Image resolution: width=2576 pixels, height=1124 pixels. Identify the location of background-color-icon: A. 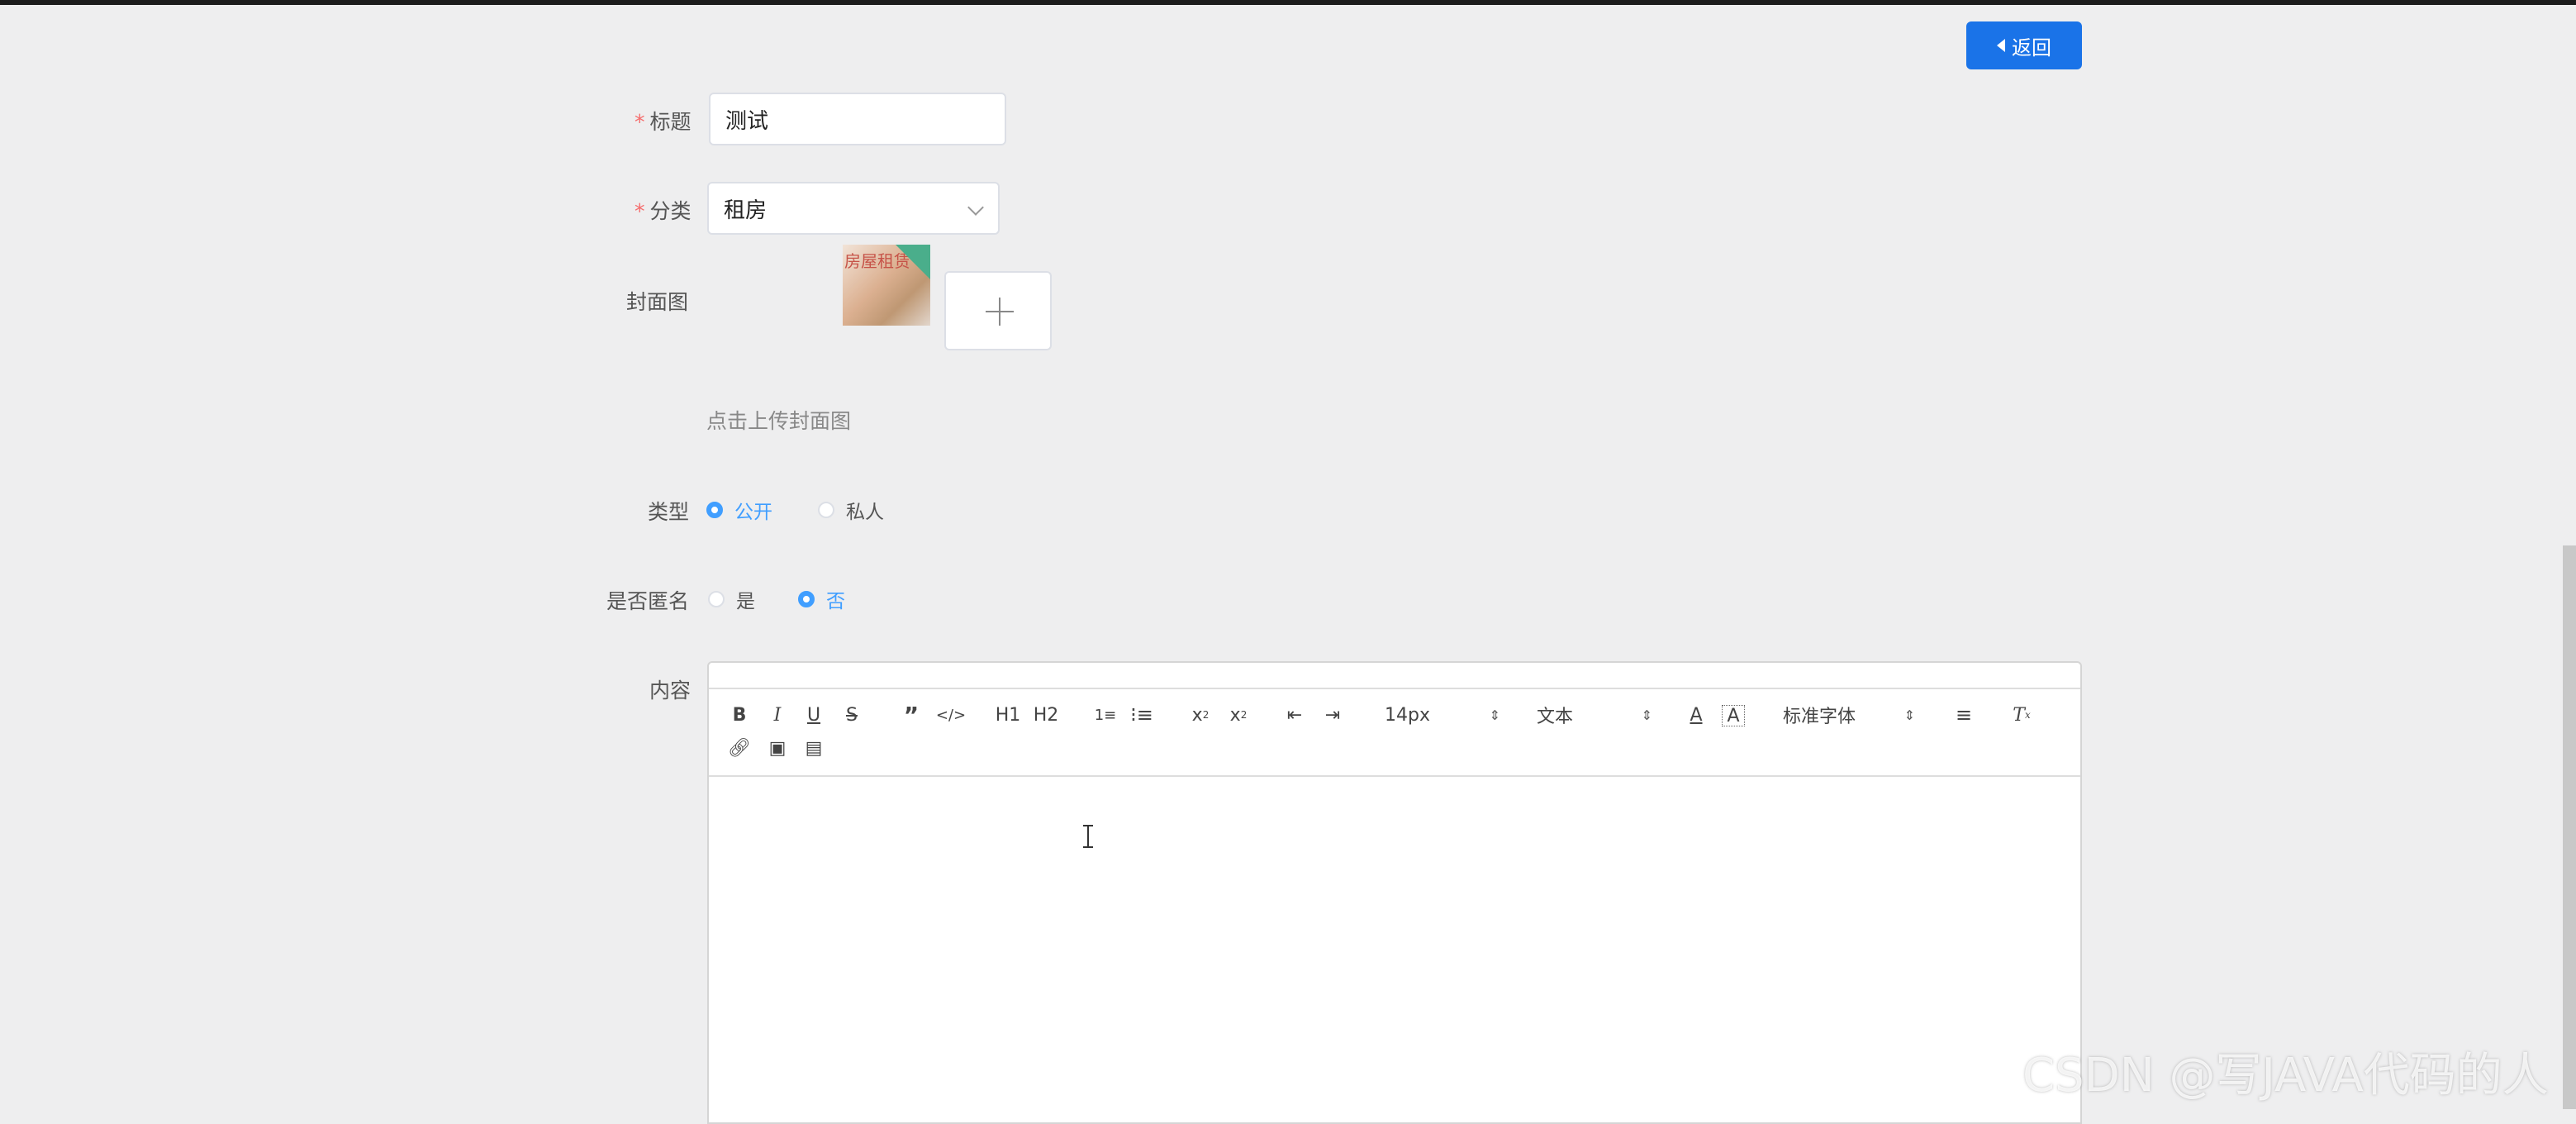
(1733, 715).